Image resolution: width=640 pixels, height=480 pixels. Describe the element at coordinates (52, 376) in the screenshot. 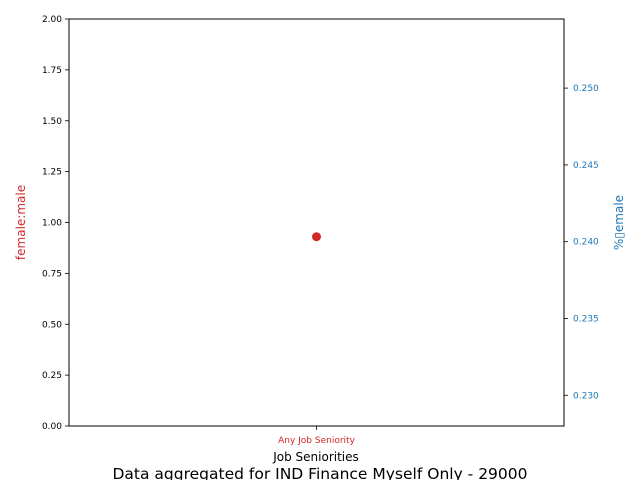

I see `left-tick-label: 0.25` at that location.